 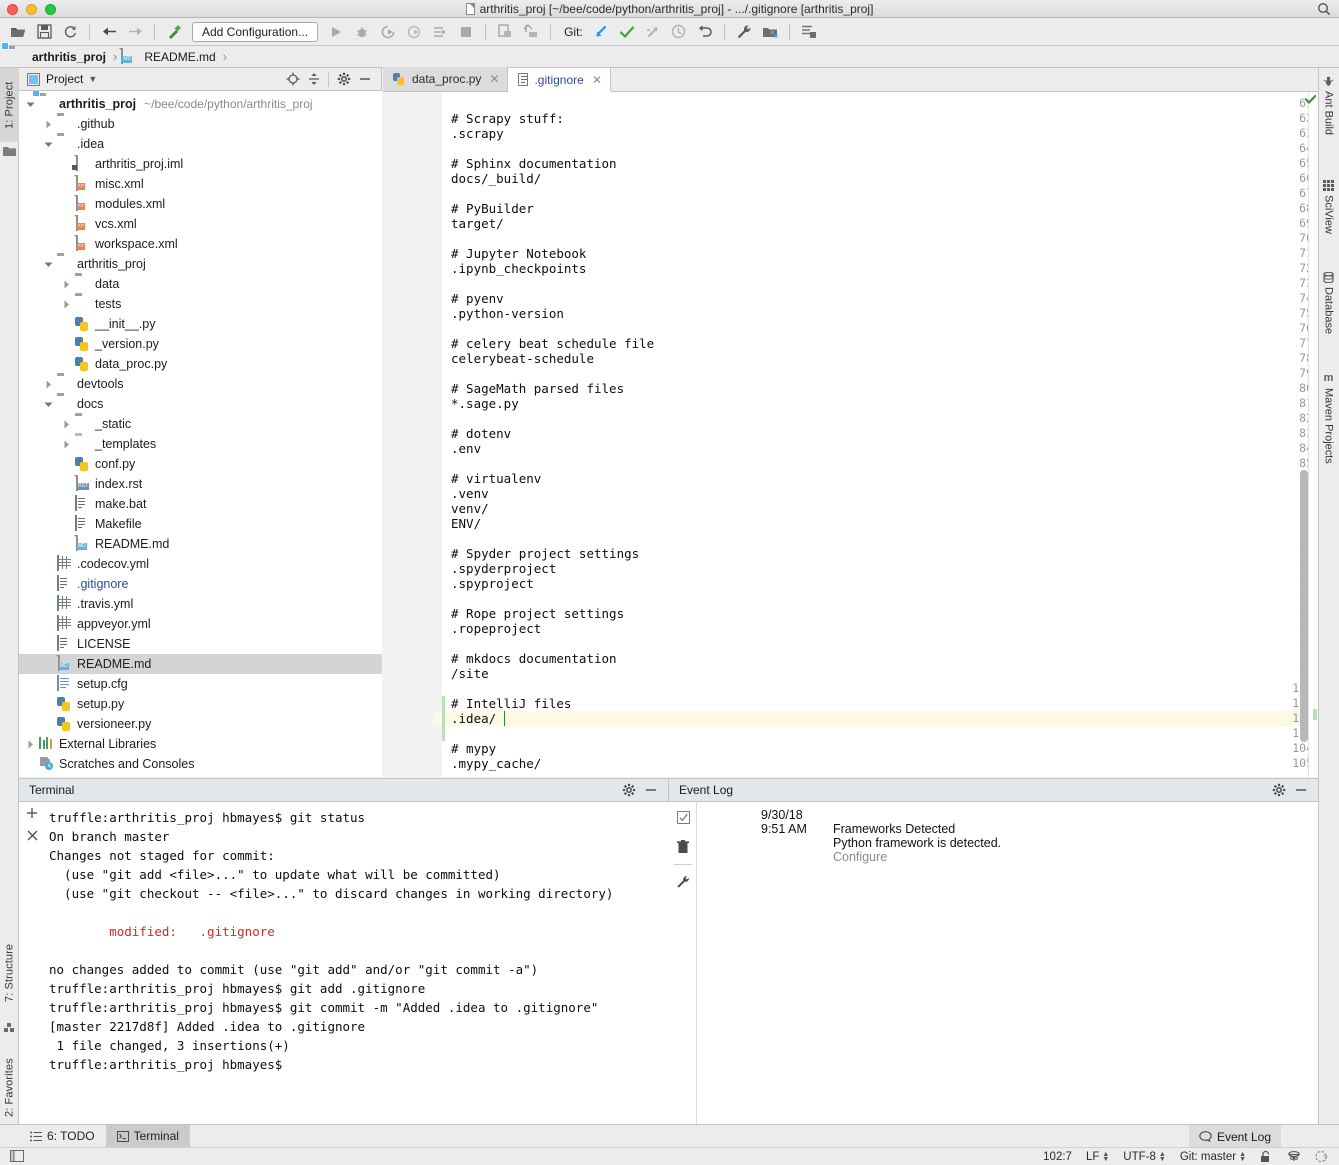 I want to click on tree-node-modules-xml: <> modules.xml, so click(x=200, y=204).